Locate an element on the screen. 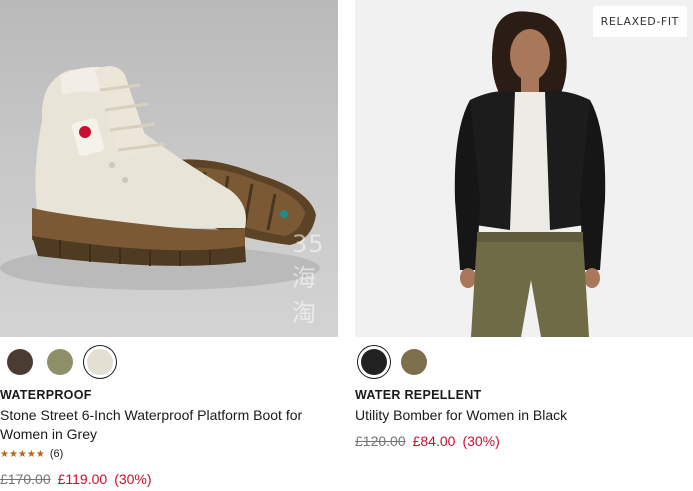 This screenshot has width=693, height=491. product-title-link: Utility Bomber for Women in Black is located at coordinates (524, 415).